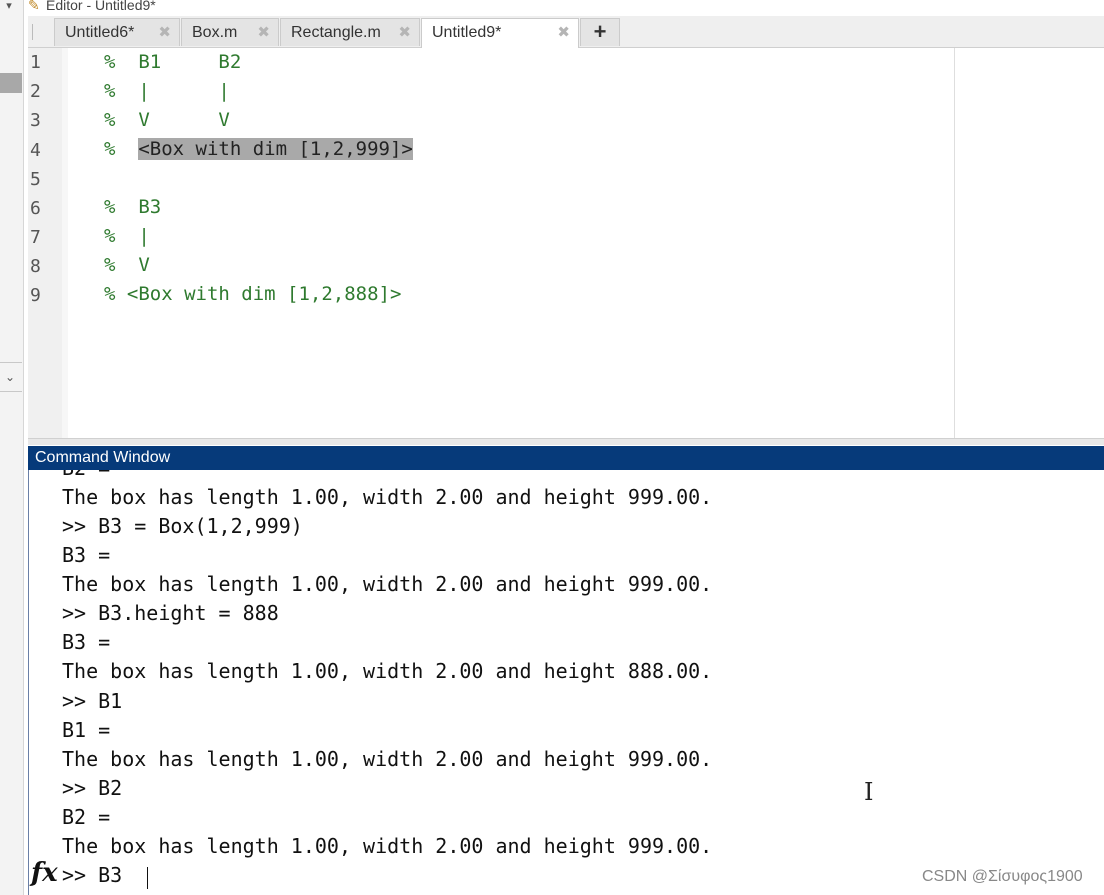  I want to click on line-number: 2, so click(35, 91).